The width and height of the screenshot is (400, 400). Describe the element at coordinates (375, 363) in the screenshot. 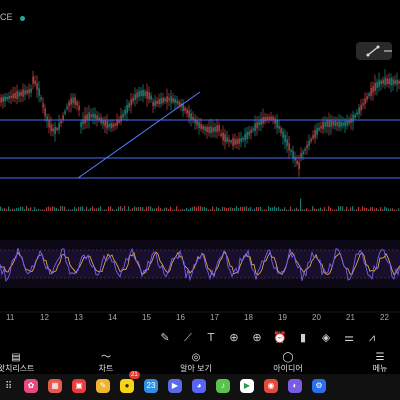

I see `nav-menu: ☰ 메뉴` at that location.